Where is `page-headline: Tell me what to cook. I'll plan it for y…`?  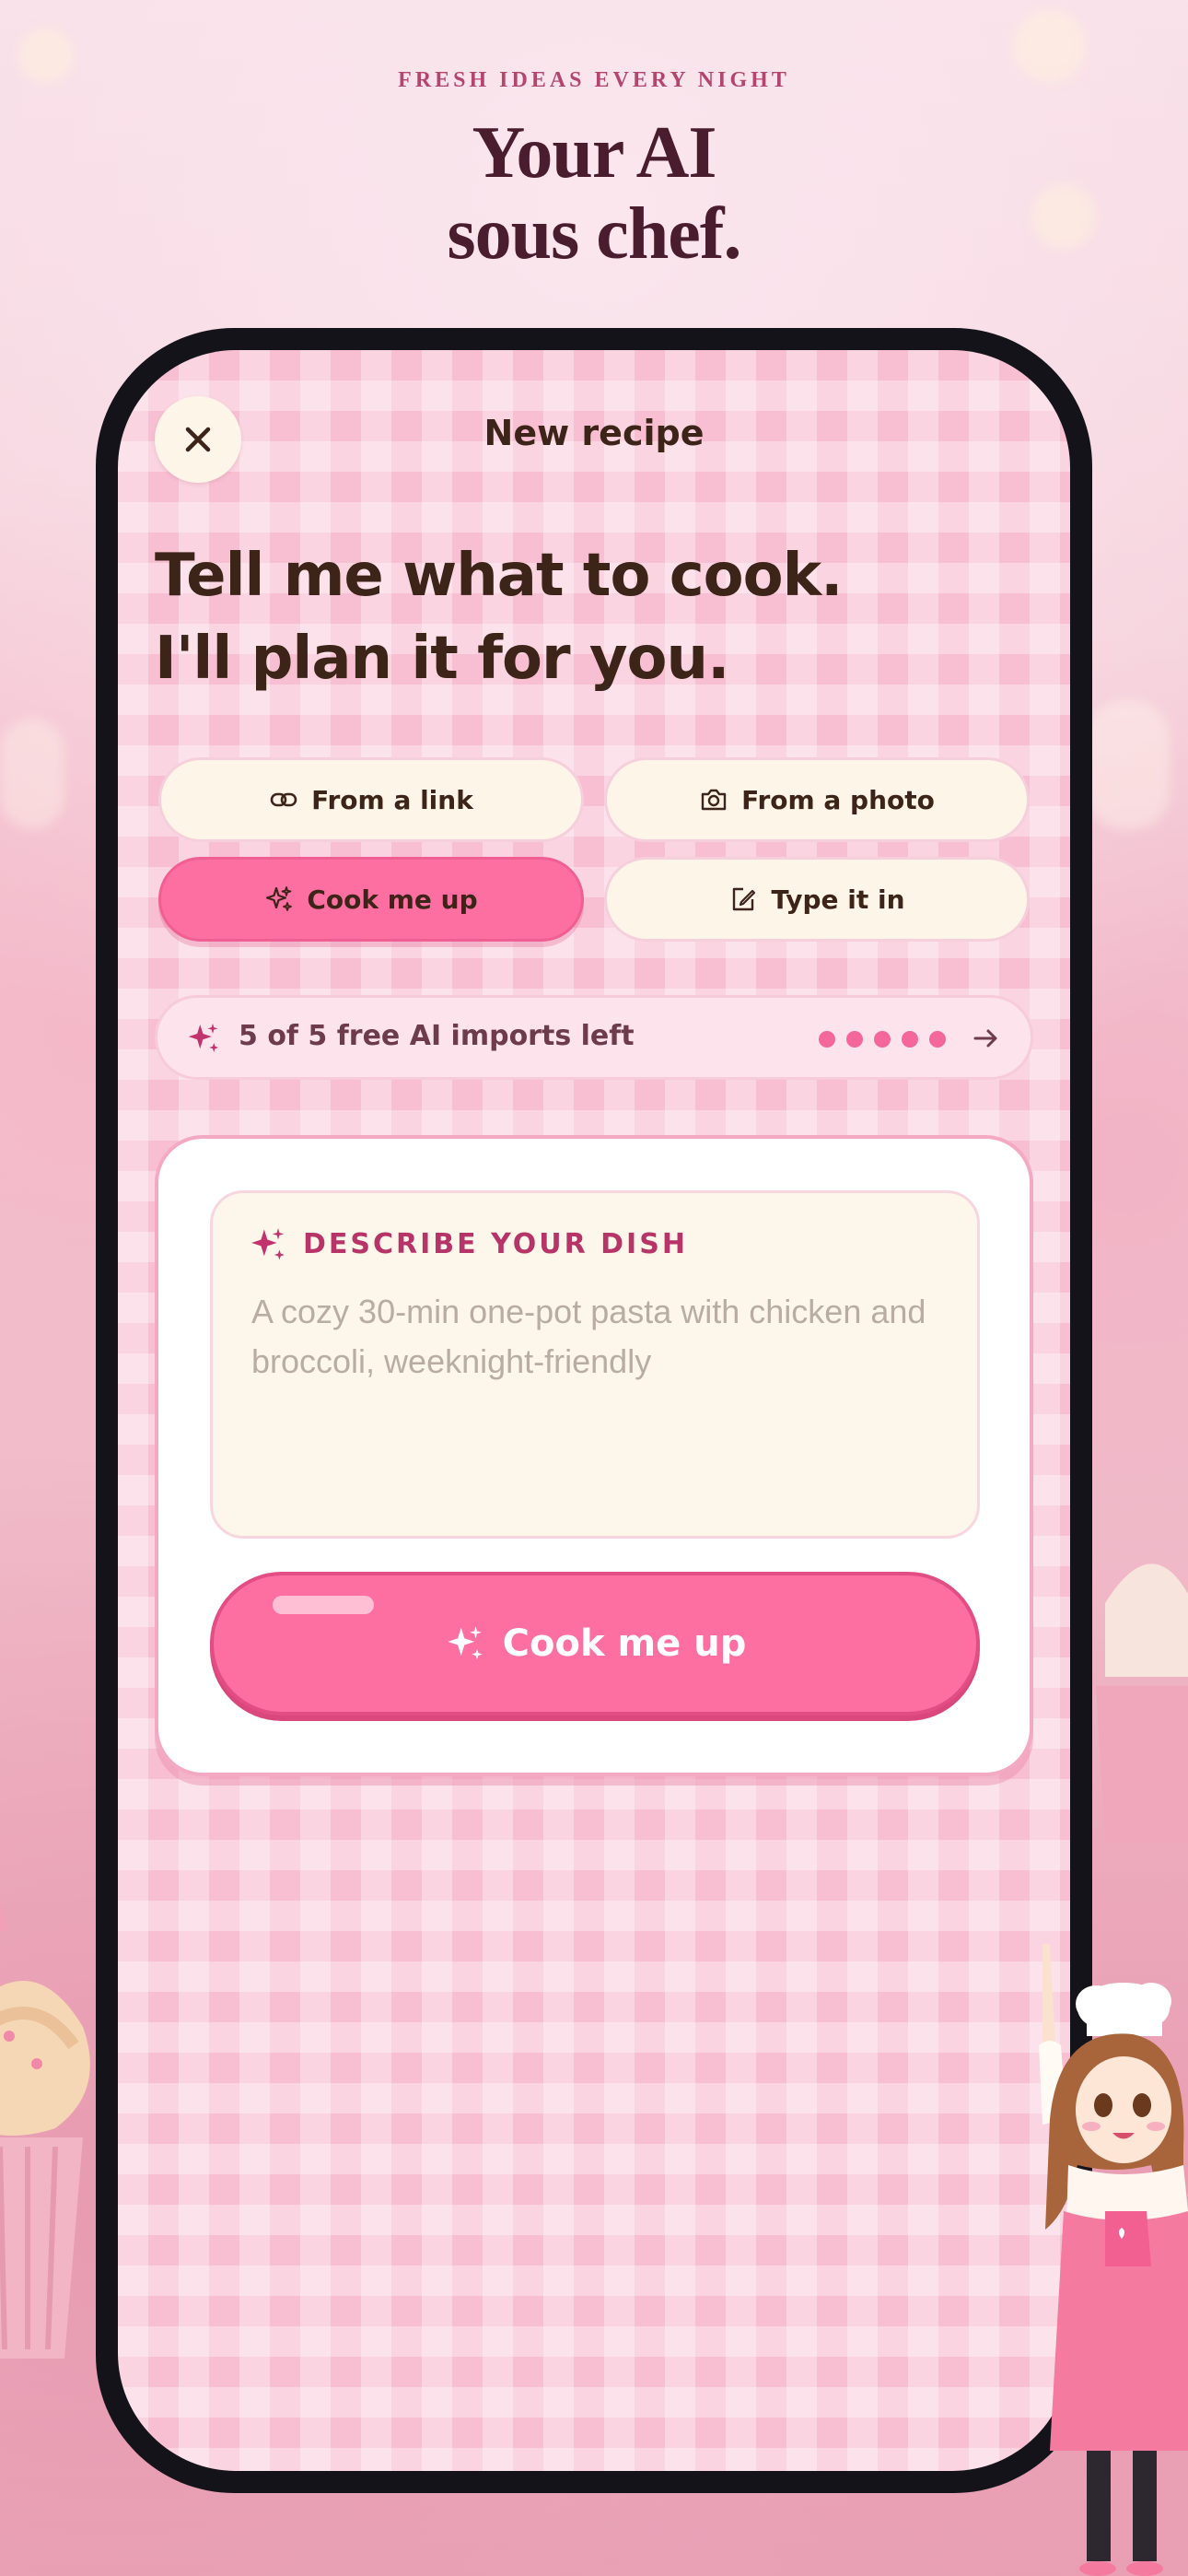
page-headline: Tell me what to cook. I'll plan it for y… is located at coordinates (597, 617).